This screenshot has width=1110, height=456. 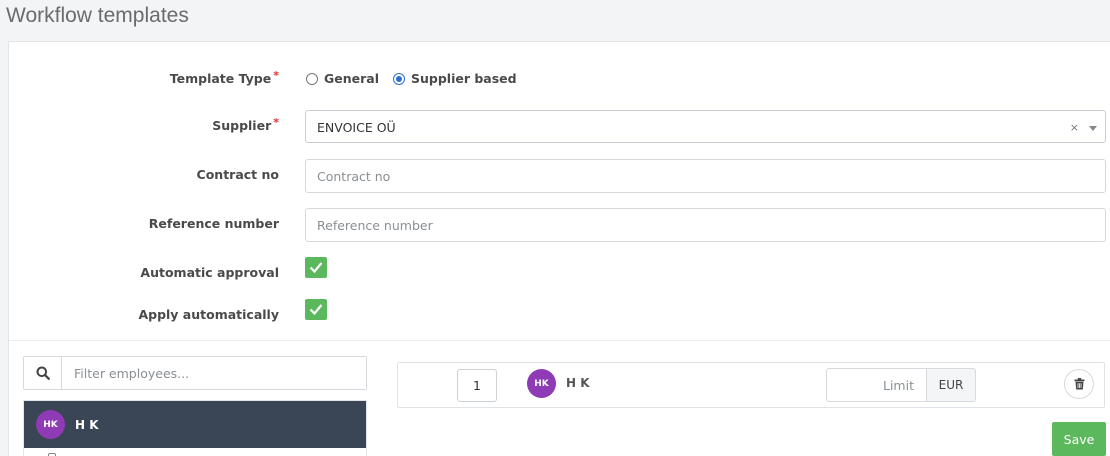 What do you see at coordinates (87, 424) in the screenshot?
I see `employee-name: H K` at bounding box center [87, 424].